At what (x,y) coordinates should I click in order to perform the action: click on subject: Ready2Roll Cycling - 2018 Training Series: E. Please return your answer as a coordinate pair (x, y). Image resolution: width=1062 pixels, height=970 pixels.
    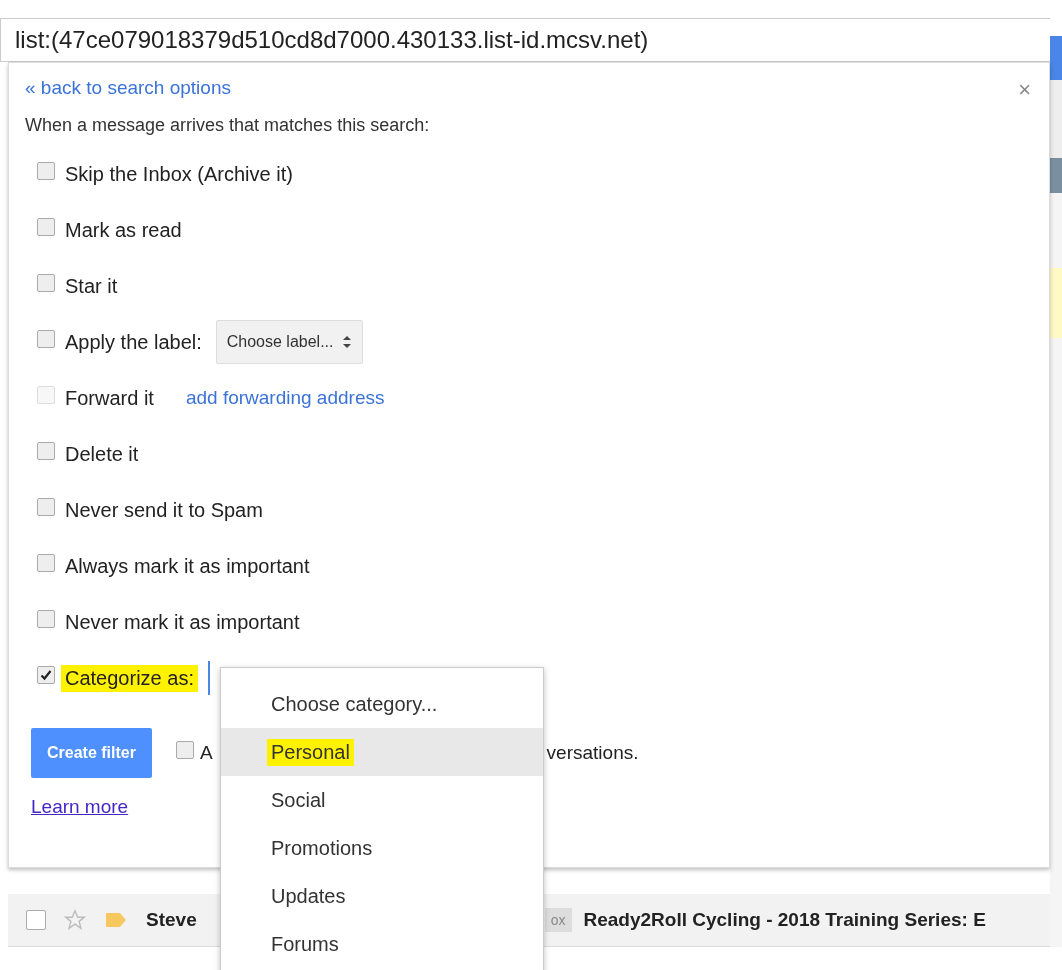
    Looking at the image, I should click on (784, 920).